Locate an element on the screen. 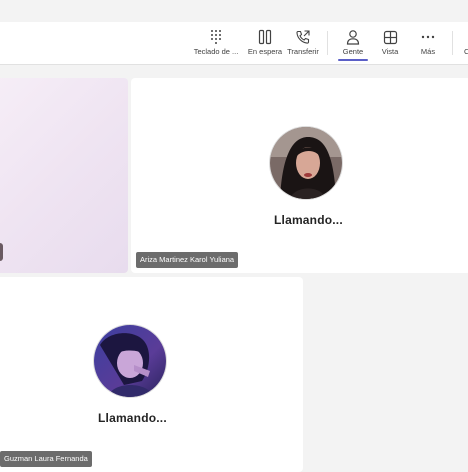 The width and height of the screenshot is (468, 472). view-button: Vista is located at coordinates (390, 43).